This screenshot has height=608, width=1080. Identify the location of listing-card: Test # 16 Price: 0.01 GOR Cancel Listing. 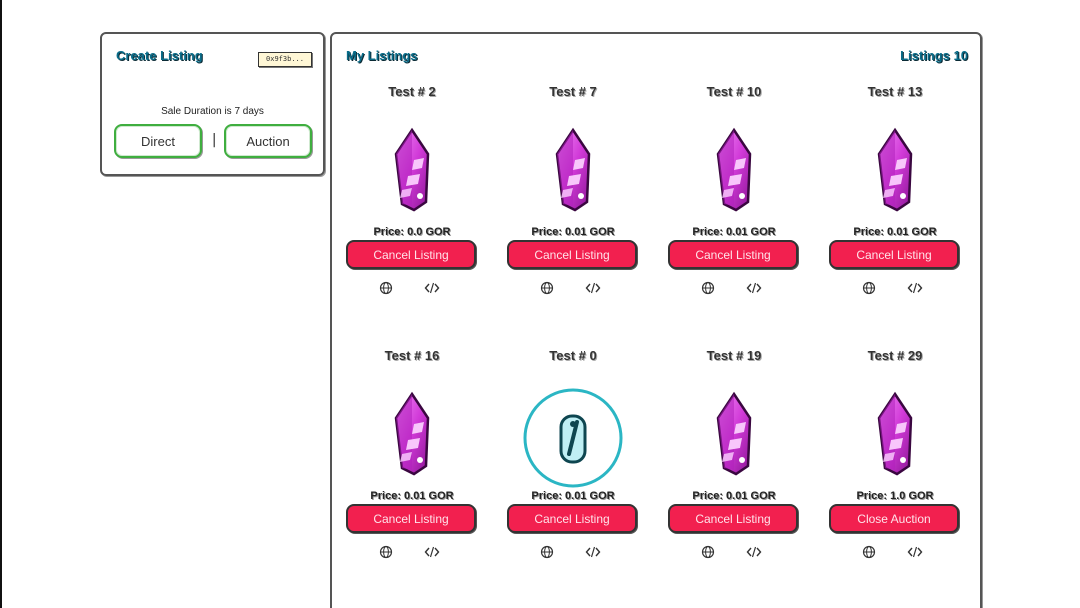
(412, 463).